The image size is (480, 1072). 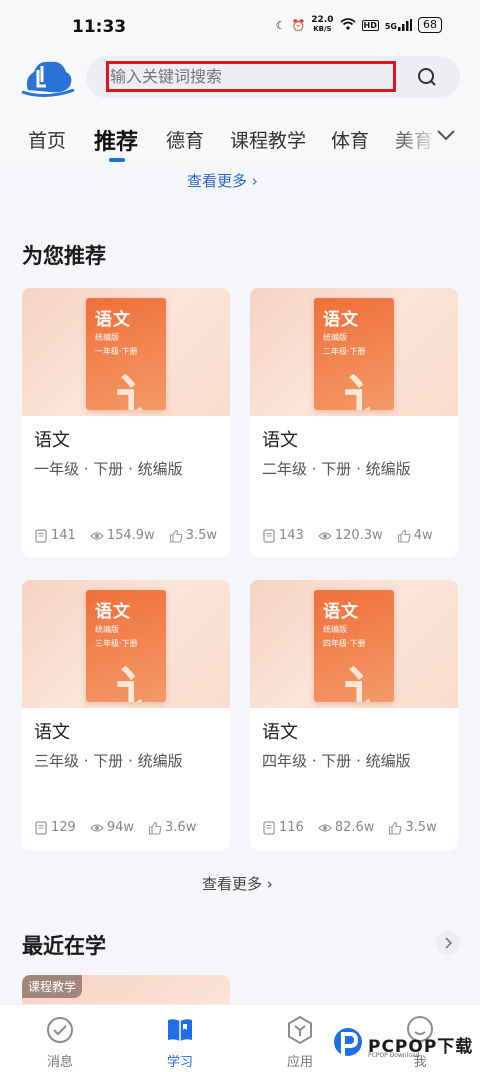 I want to click on recent-tag: 课程教学, so click(x=52, y=986).